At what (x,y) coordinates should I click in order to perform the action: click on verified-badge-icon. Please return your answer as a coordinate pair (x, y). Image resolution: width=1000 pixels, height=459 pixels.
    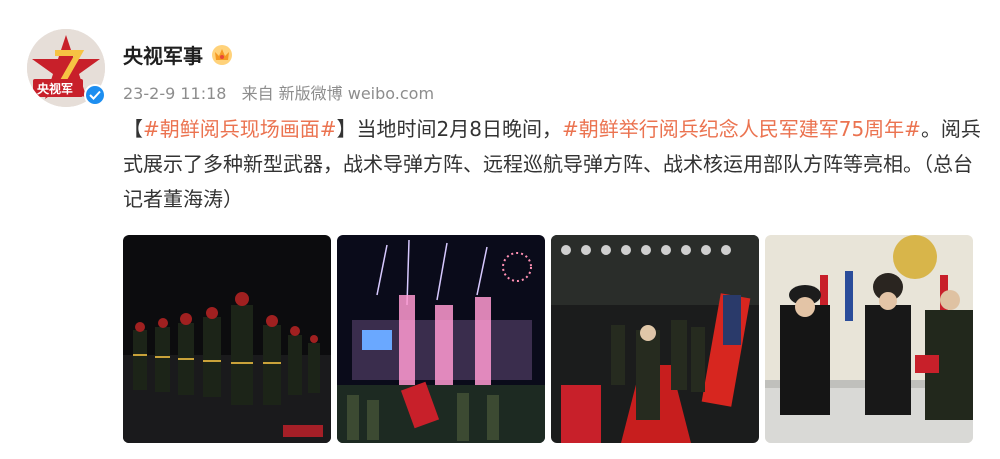
    Looking at the image, I should click on (95, 95).